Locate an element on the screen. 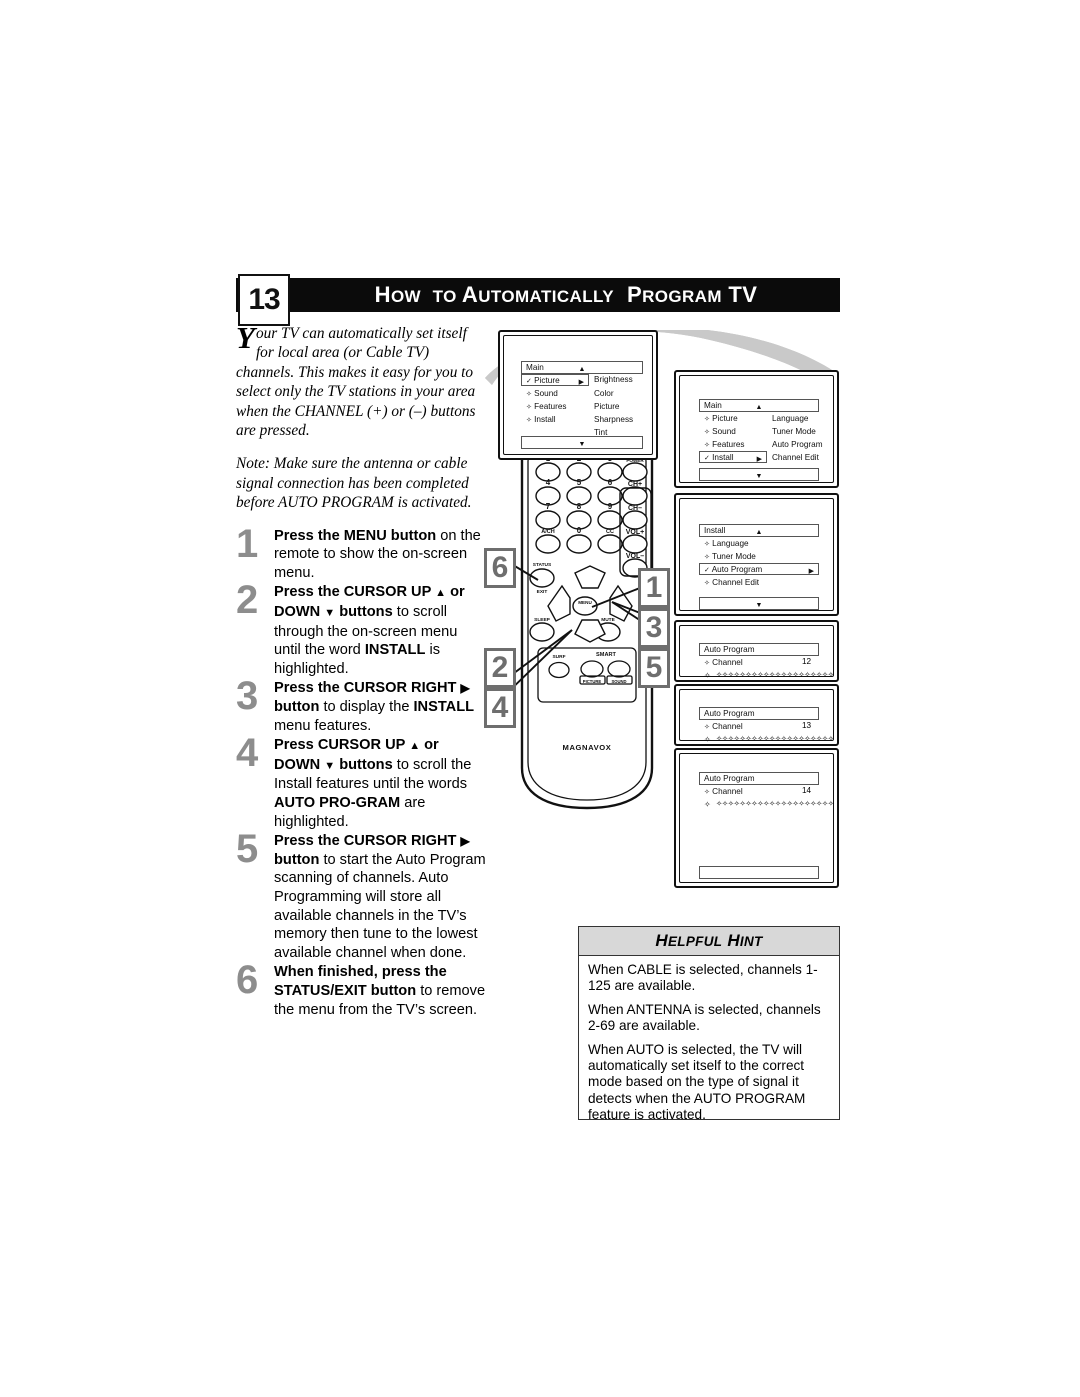 The width and height of the screenshot is (1080, 1397). progress-marker: ✧ is located at coordinates (707, 739).